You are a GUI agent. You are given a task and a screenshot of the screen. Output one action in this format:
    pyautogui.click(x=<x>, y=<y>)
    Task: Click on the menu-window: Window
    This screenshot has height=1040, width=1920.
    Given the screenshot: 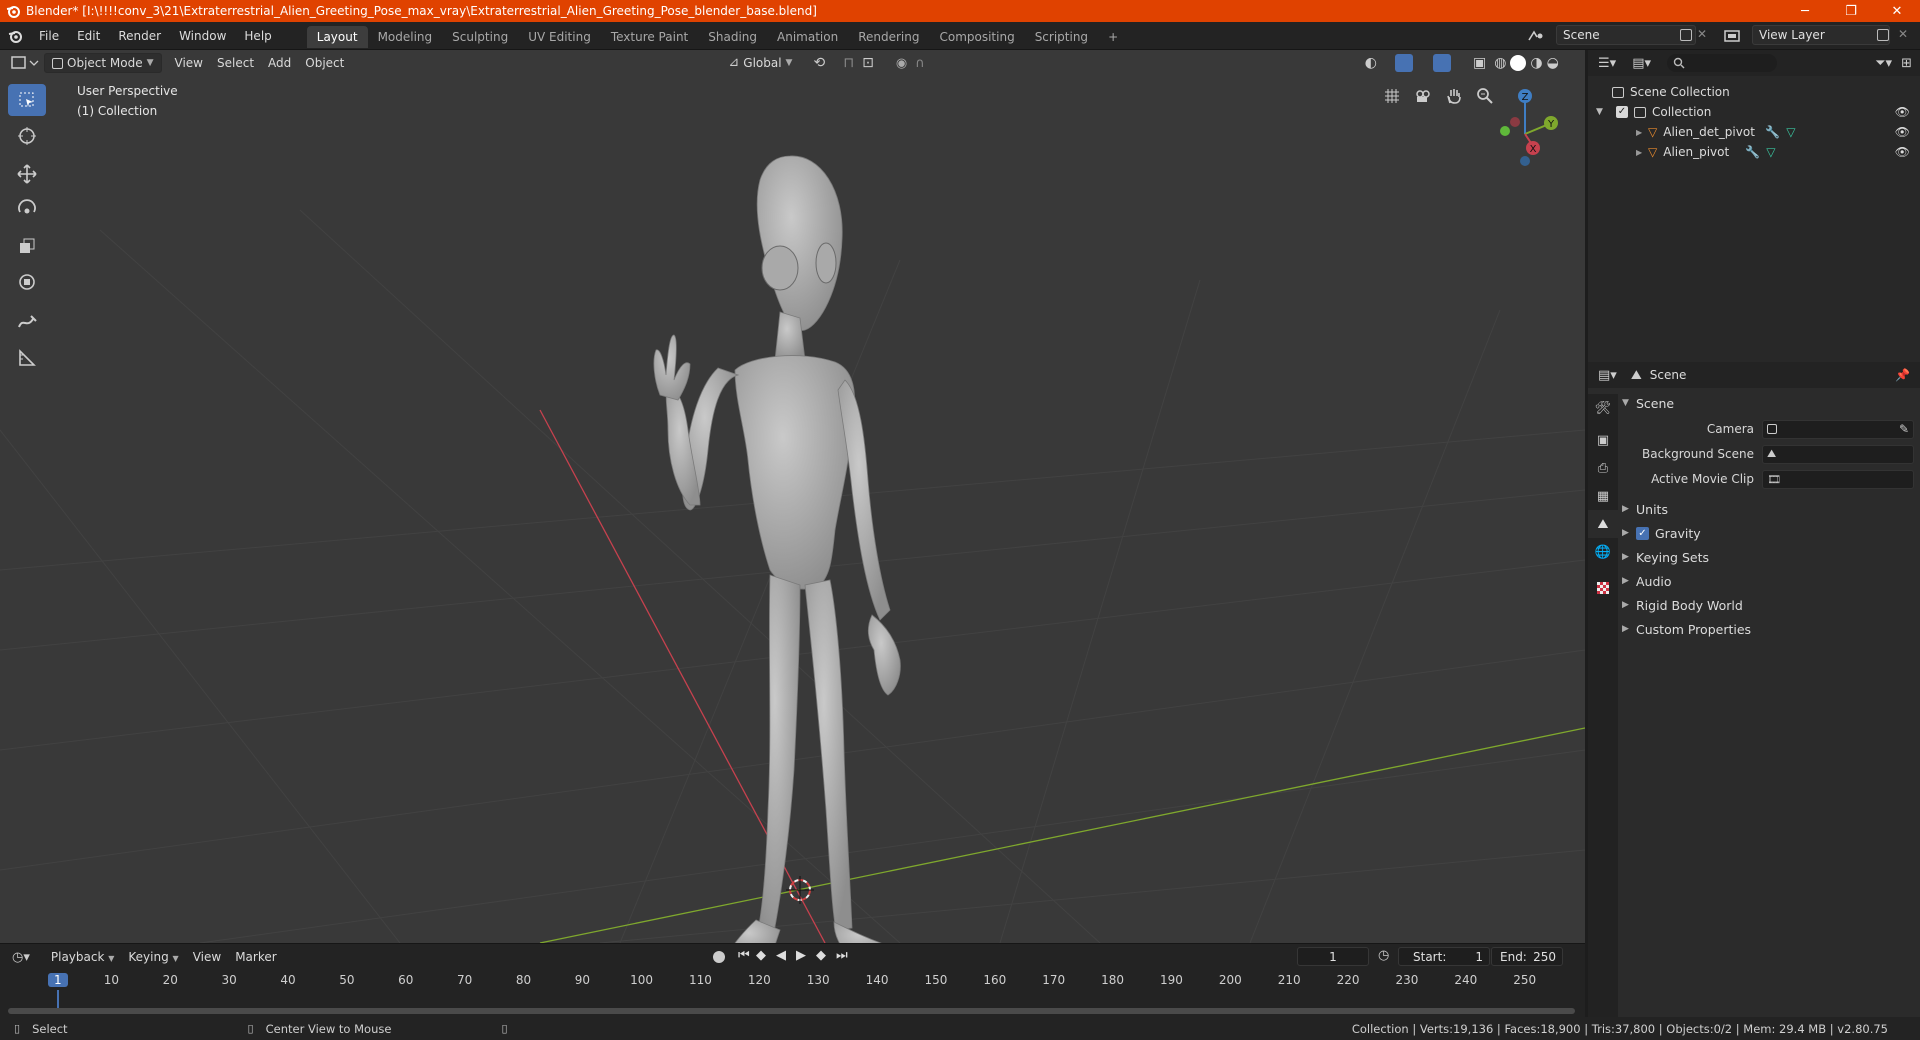 What is the action you would take?
    pyautogui.click(x=202, y=36)
    